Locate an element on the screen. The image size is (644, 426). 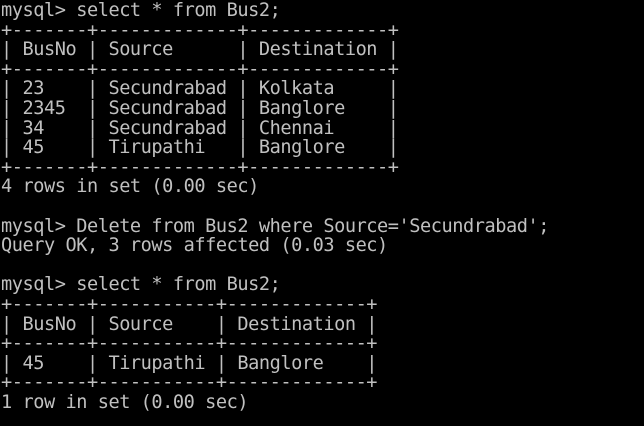
table-row: | 34 | Secundrabad | Chennai | is located at coordinates (200, 128).